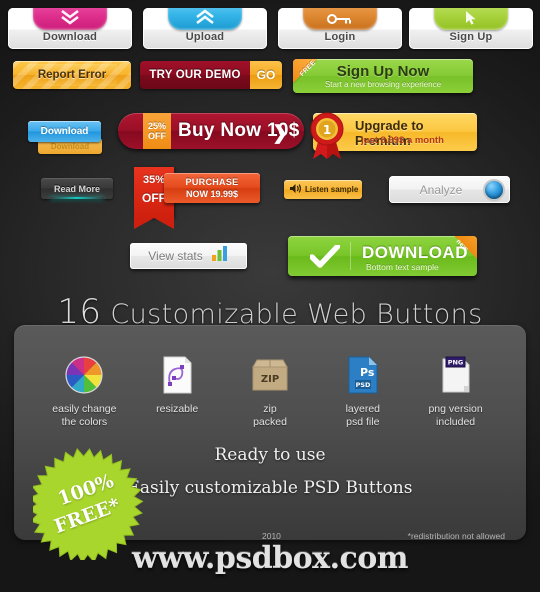  What do you see at coordinates (157, 136) in the screenshot?
I see `discount-off-label: OFF` at bounding box center [157, 136].